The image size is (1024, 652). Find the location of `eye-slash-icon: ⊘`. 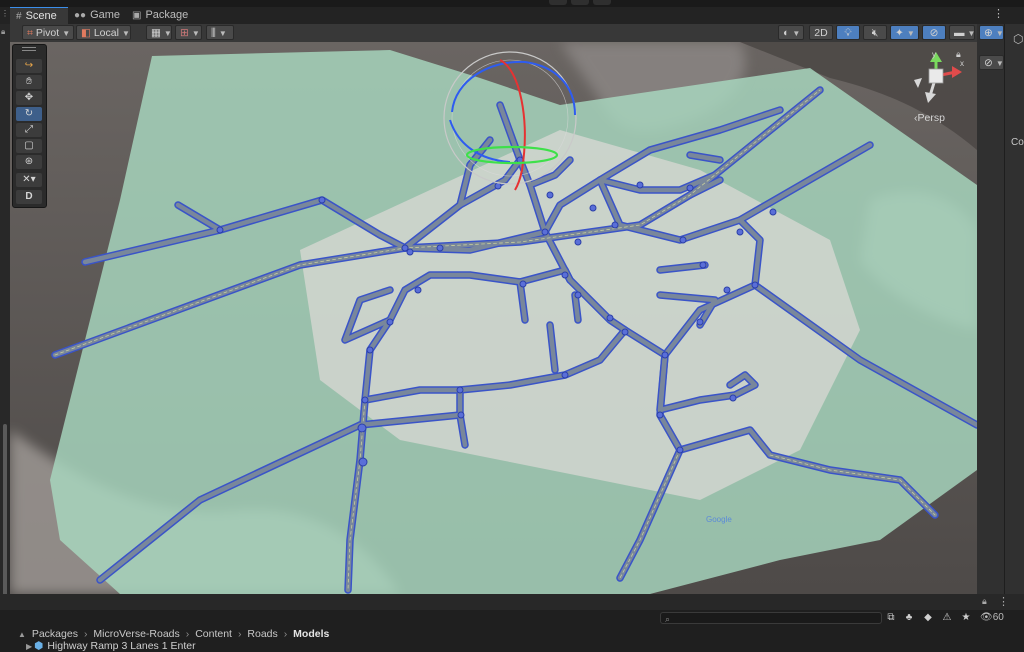

eye-slash-icon: ⊘ is located at coordinates (934, 33).